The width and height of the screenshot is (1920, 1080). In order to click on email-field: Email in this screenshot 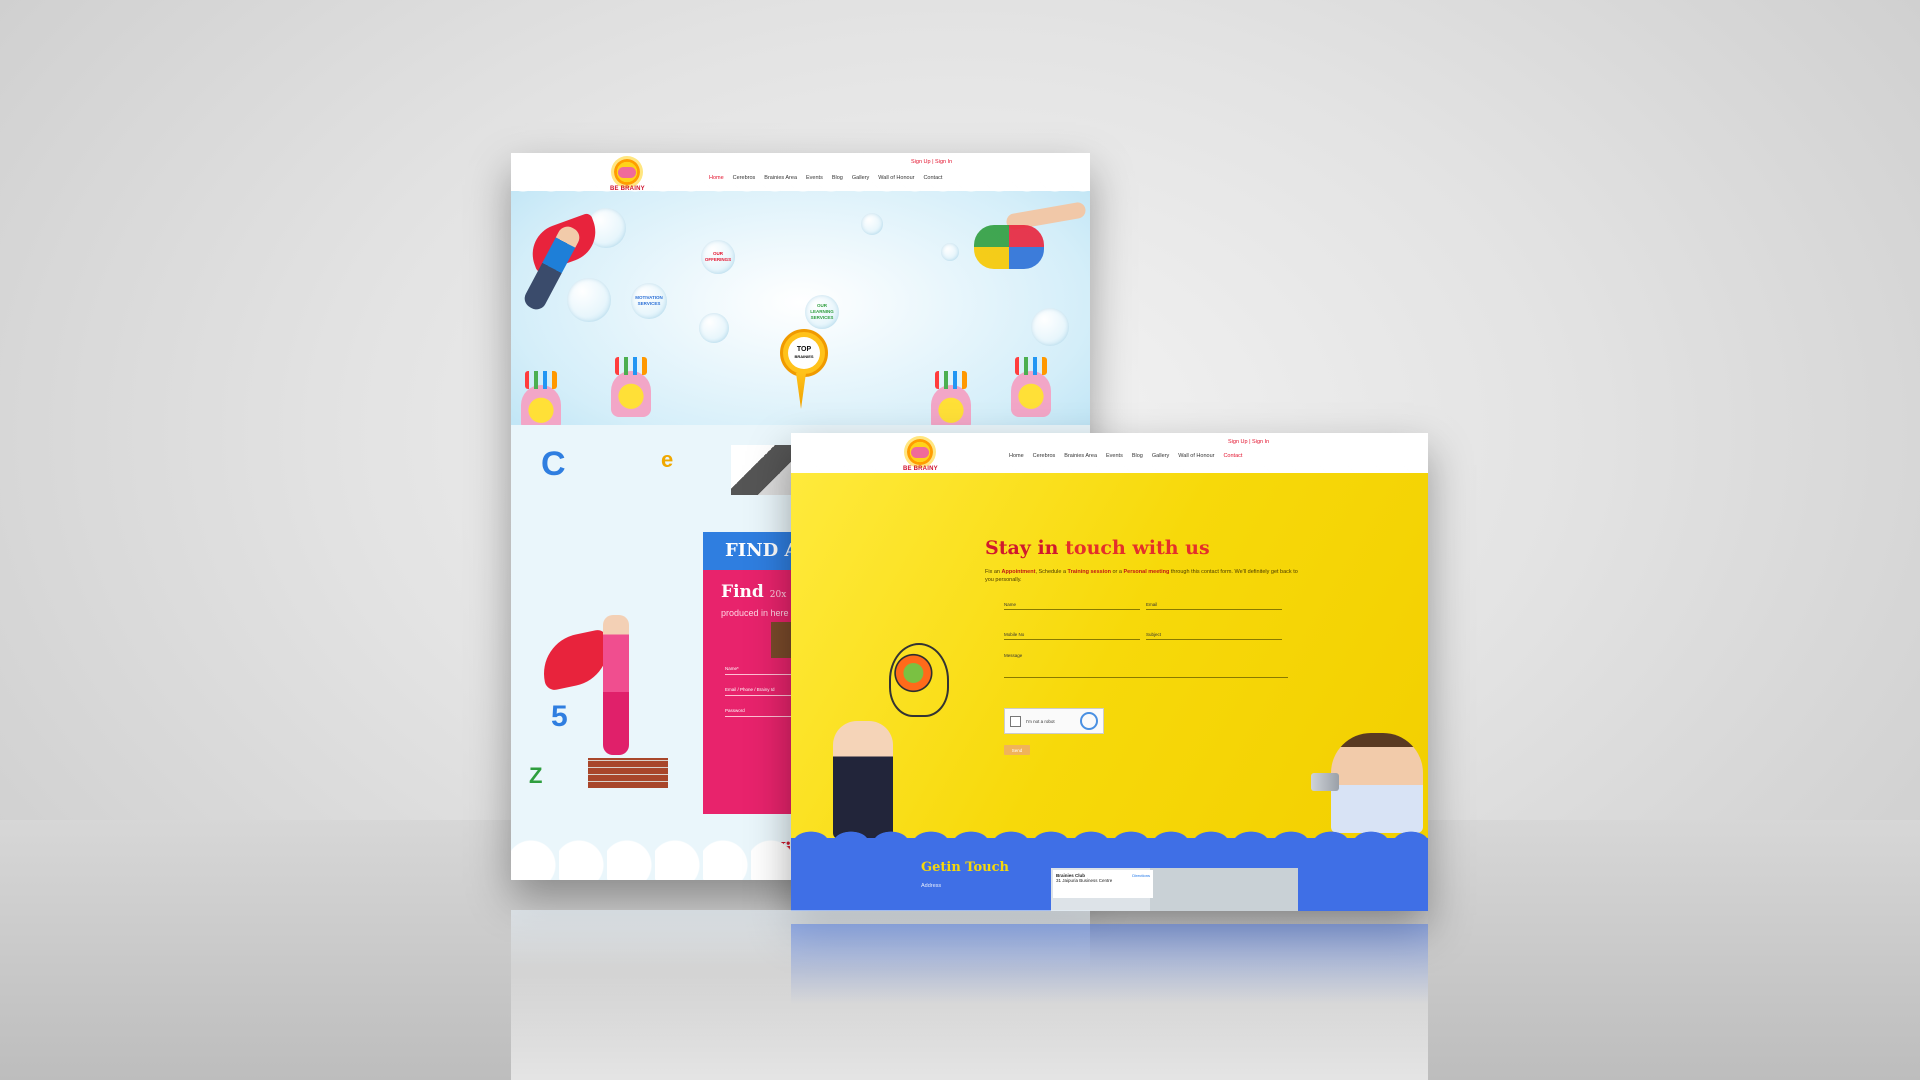, I will do `click(1214, 606)`.